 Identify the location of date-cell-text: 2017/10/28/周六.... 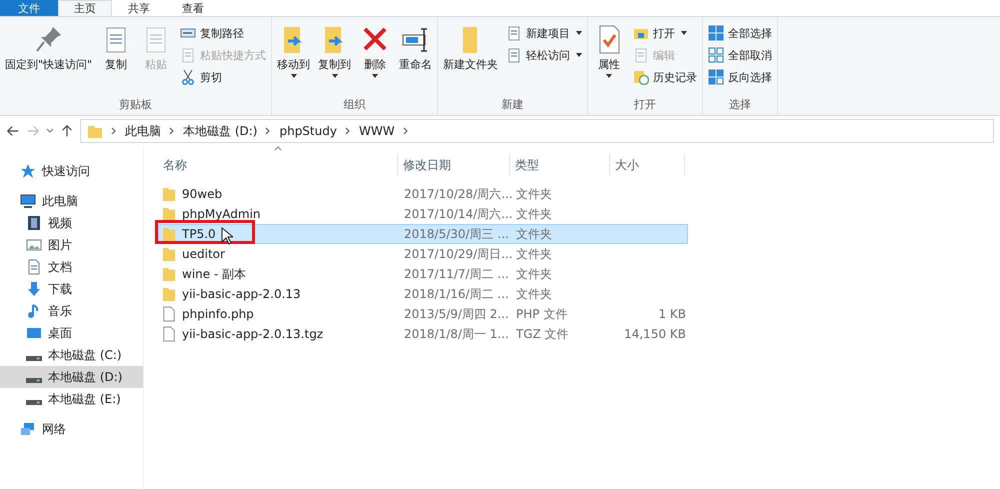
(457, 194).